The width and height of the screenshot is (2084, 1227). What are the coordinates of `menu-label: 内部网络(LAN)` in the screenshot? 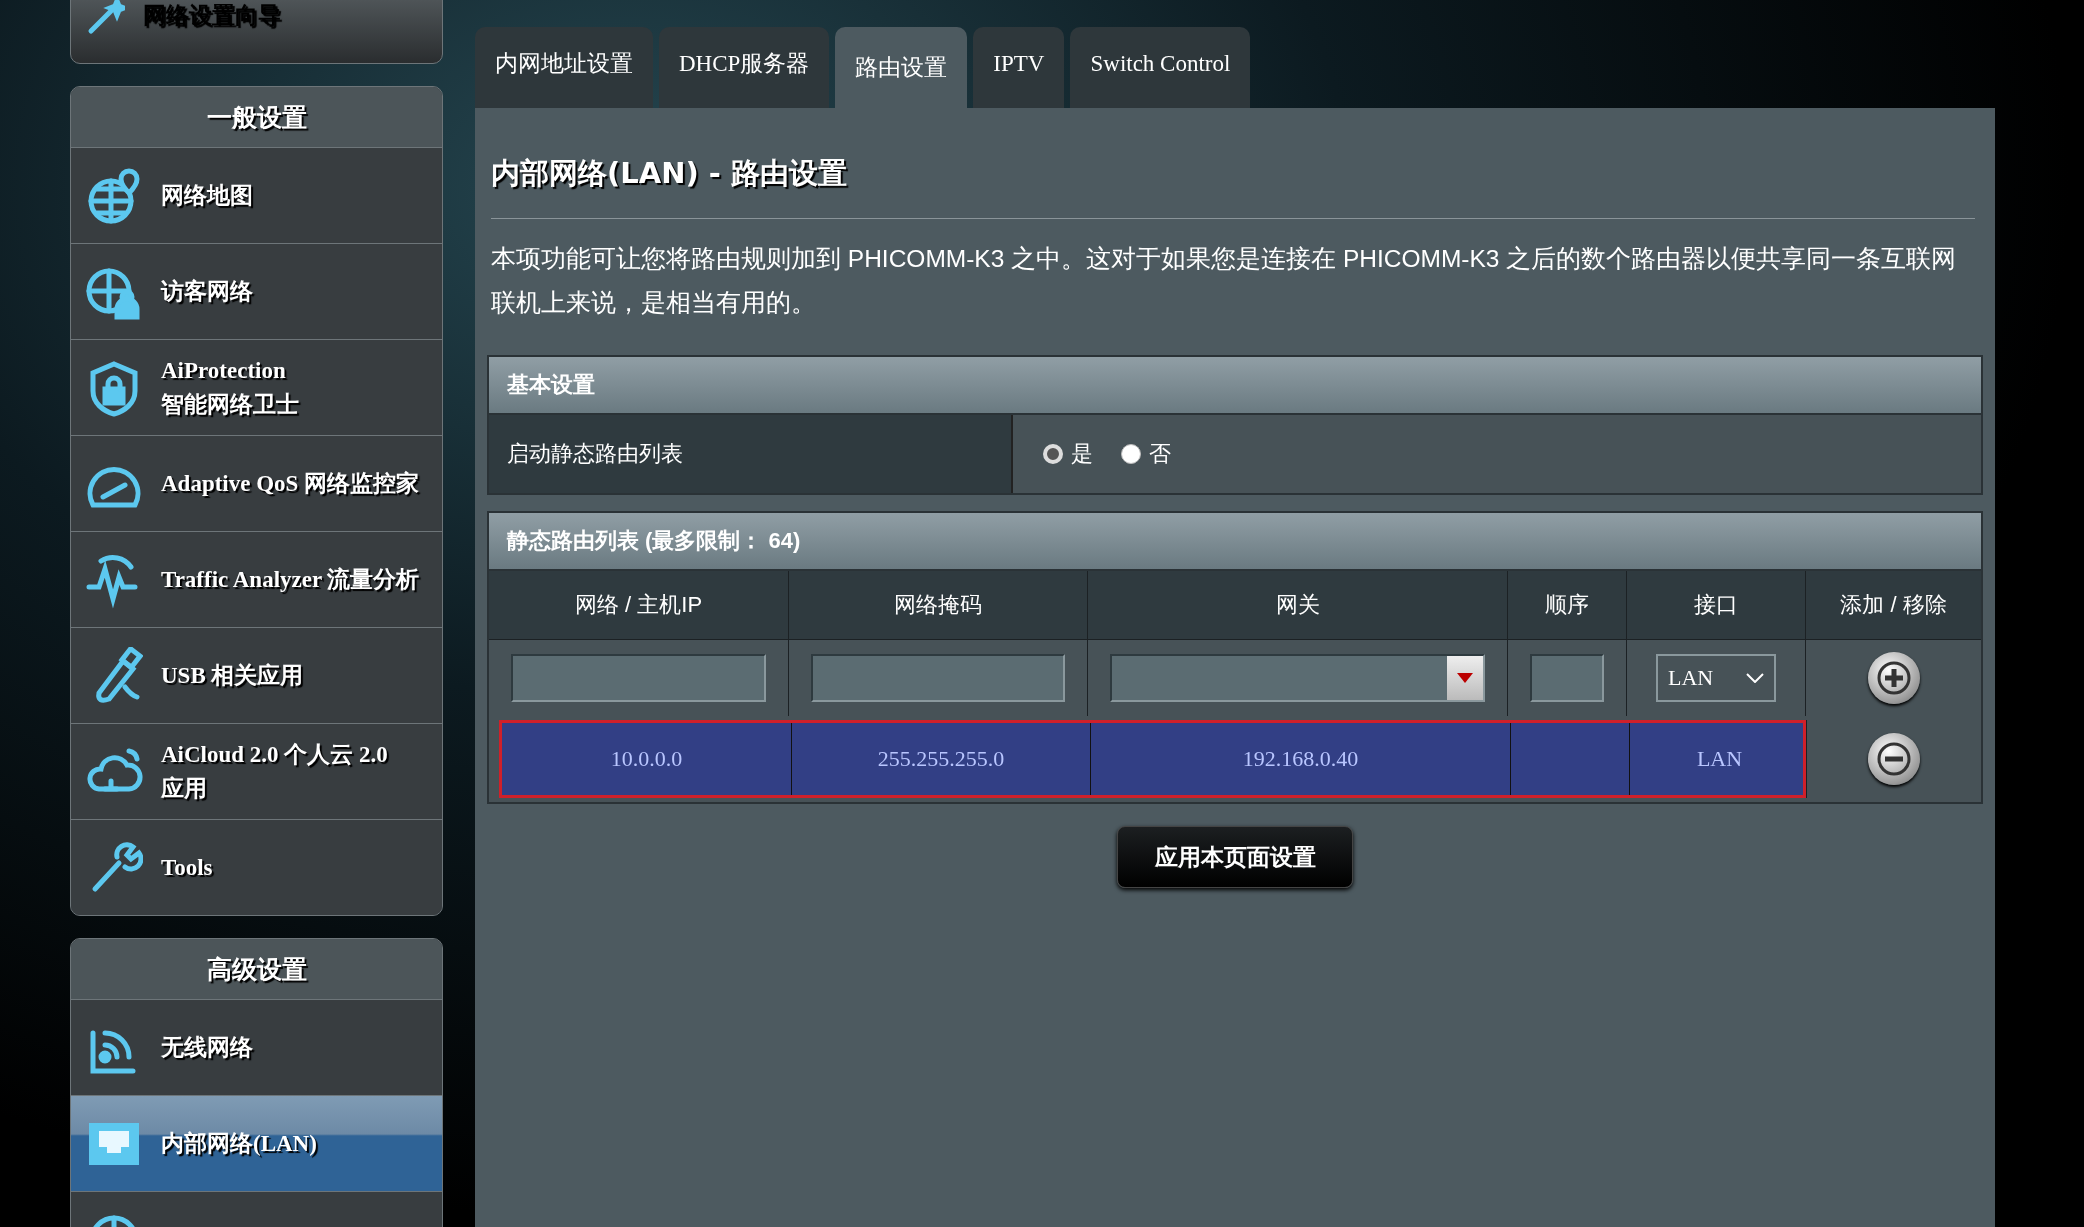 It's located at (239, 1143).